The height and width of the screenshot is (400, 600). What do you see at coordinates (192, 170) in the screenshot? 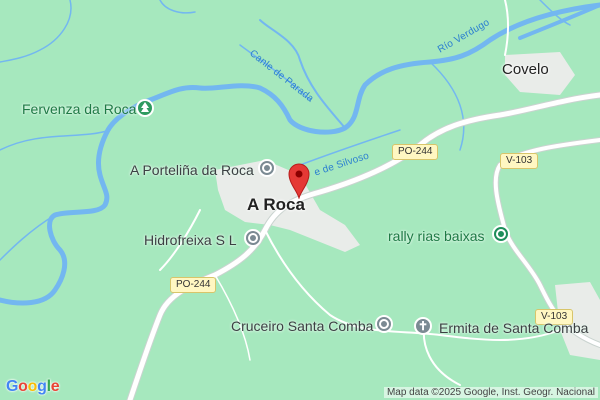
I see `poi-label-portelina: A Porteliña da Roca` at bounding box center [192, 170].